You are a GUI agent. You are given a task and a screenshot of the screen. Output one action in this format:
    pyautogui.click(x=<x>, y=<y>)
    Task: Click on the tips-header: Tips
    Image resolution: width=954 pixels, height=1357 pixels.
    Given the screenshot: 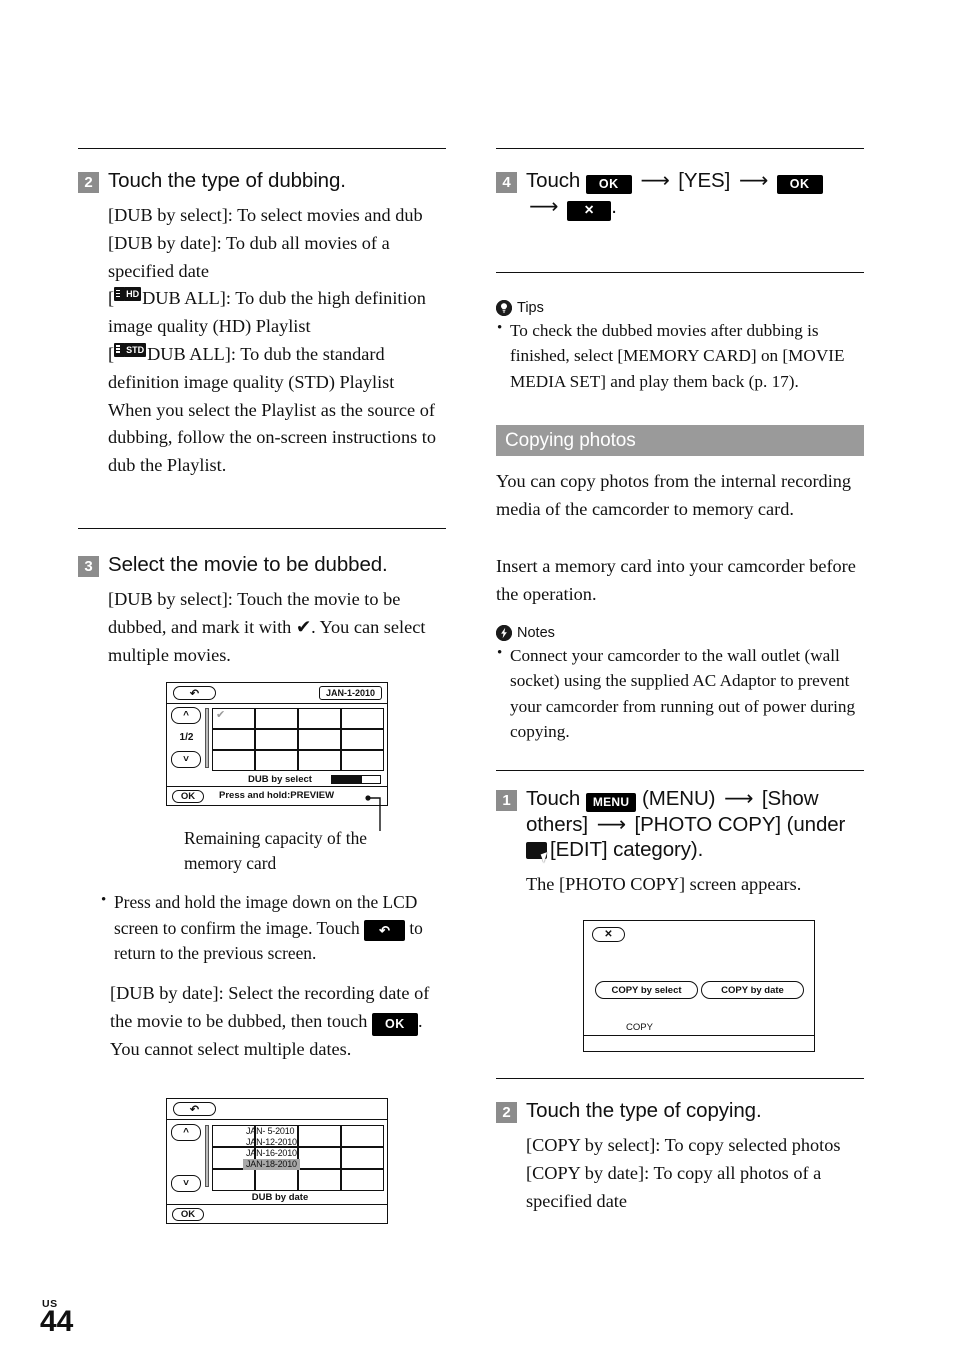 What is the action you would take?
    pyautogui.click(x=685, y=308)
    